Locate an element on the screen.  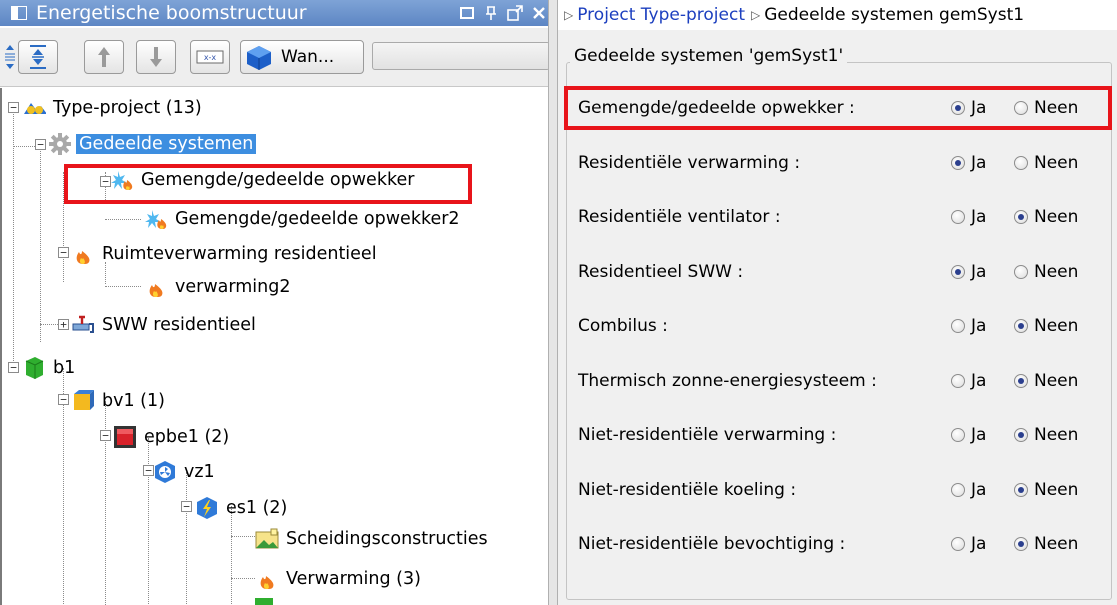
panel-icon is located at coordinates (19, 13).